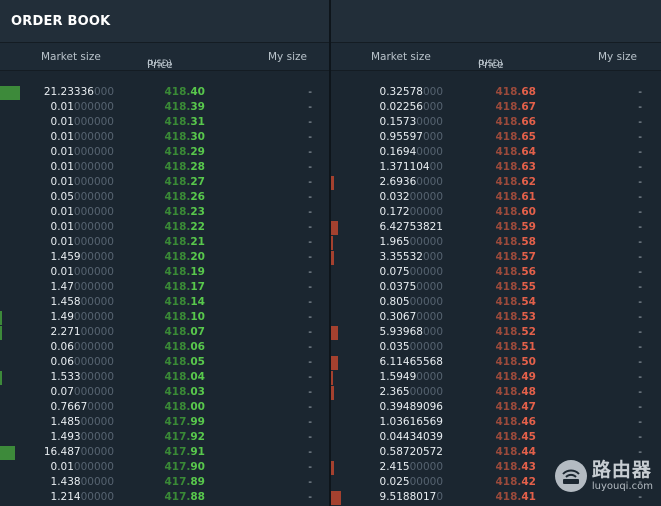 The image size is (661, 506). I want to click on price-cell: 418.41, so click(515, 497).